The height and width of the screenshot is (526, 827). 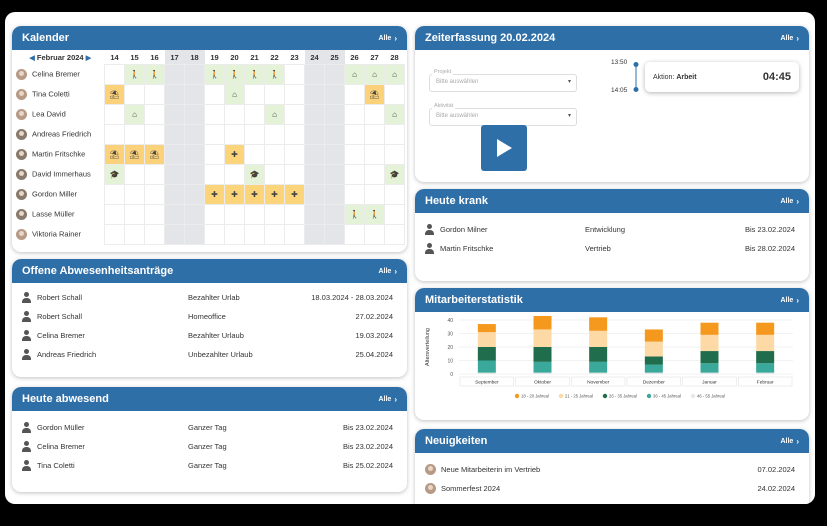 I want to click on employee-name-cell: Lasse Müller, so click(x=58, y=215).